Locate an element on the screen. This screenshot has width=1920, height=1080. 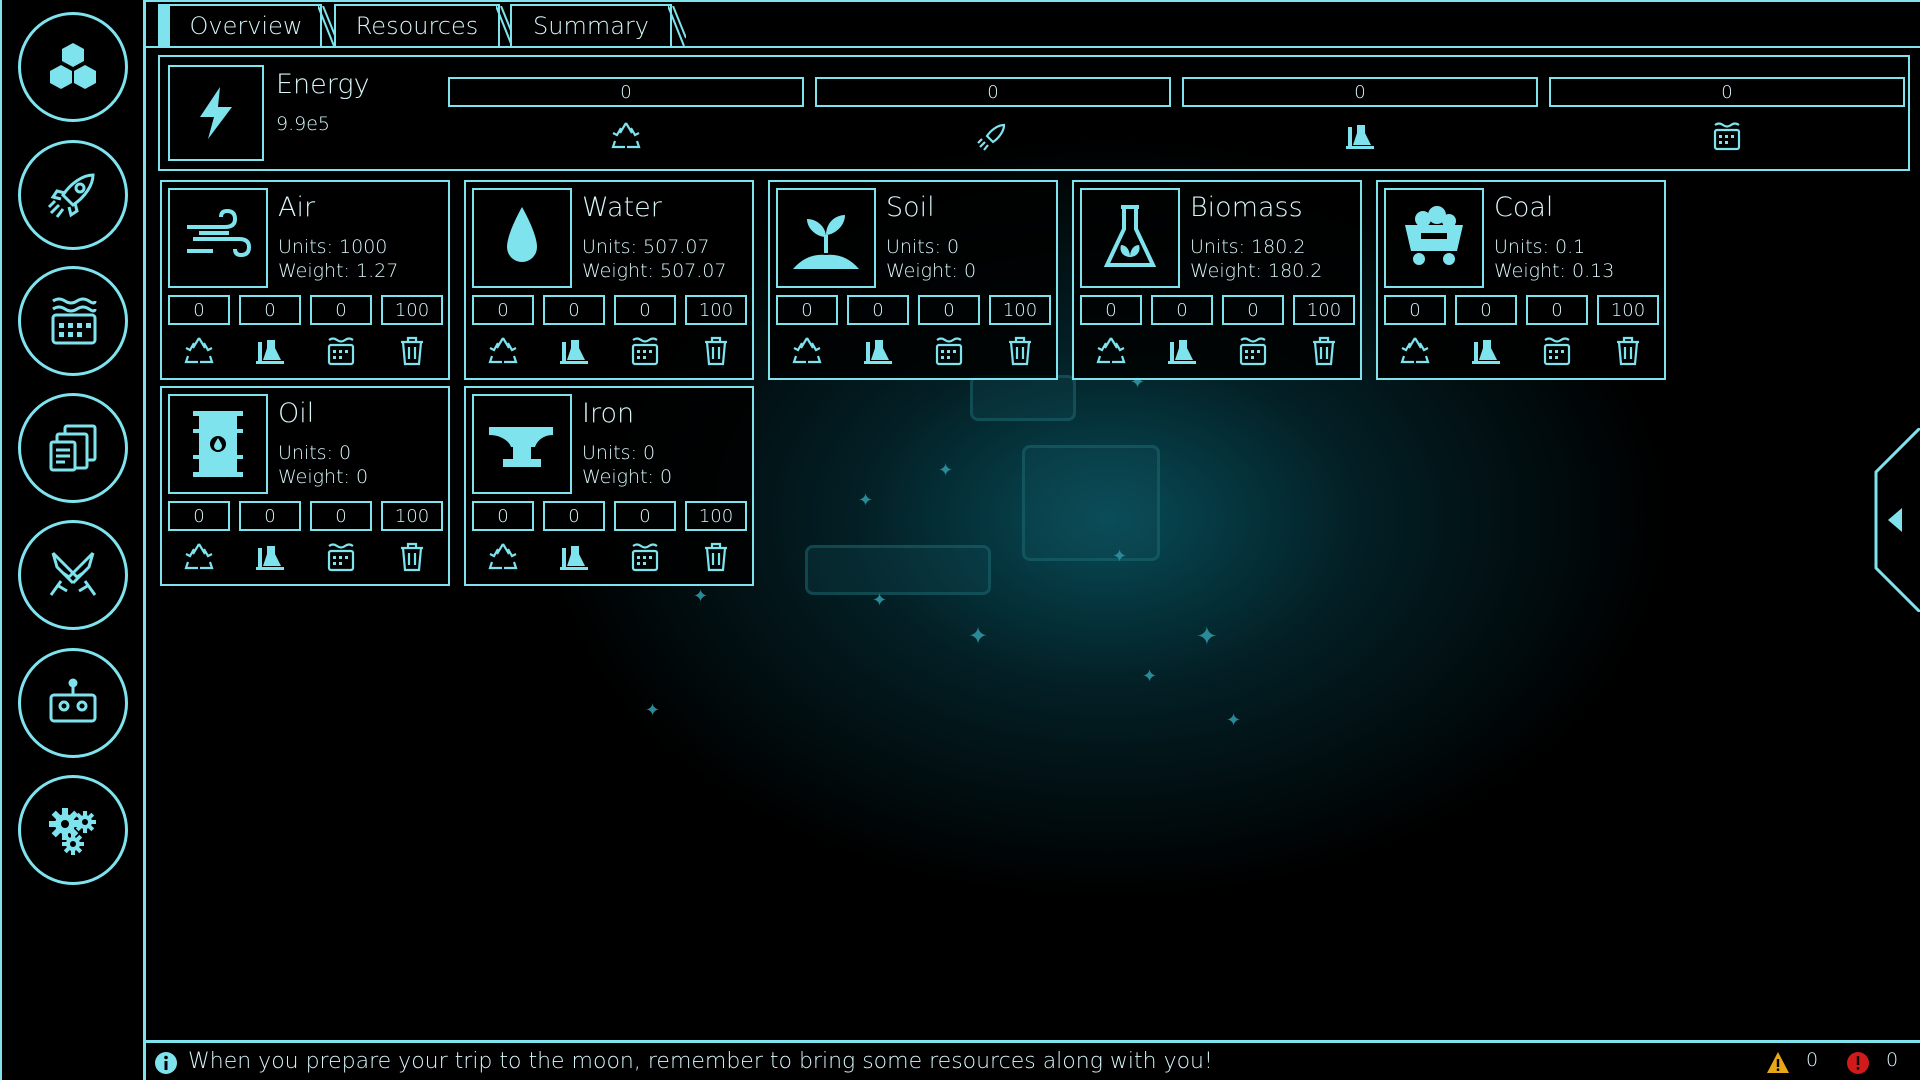
tab-summary: Summary is located at coordinates (591, 25).